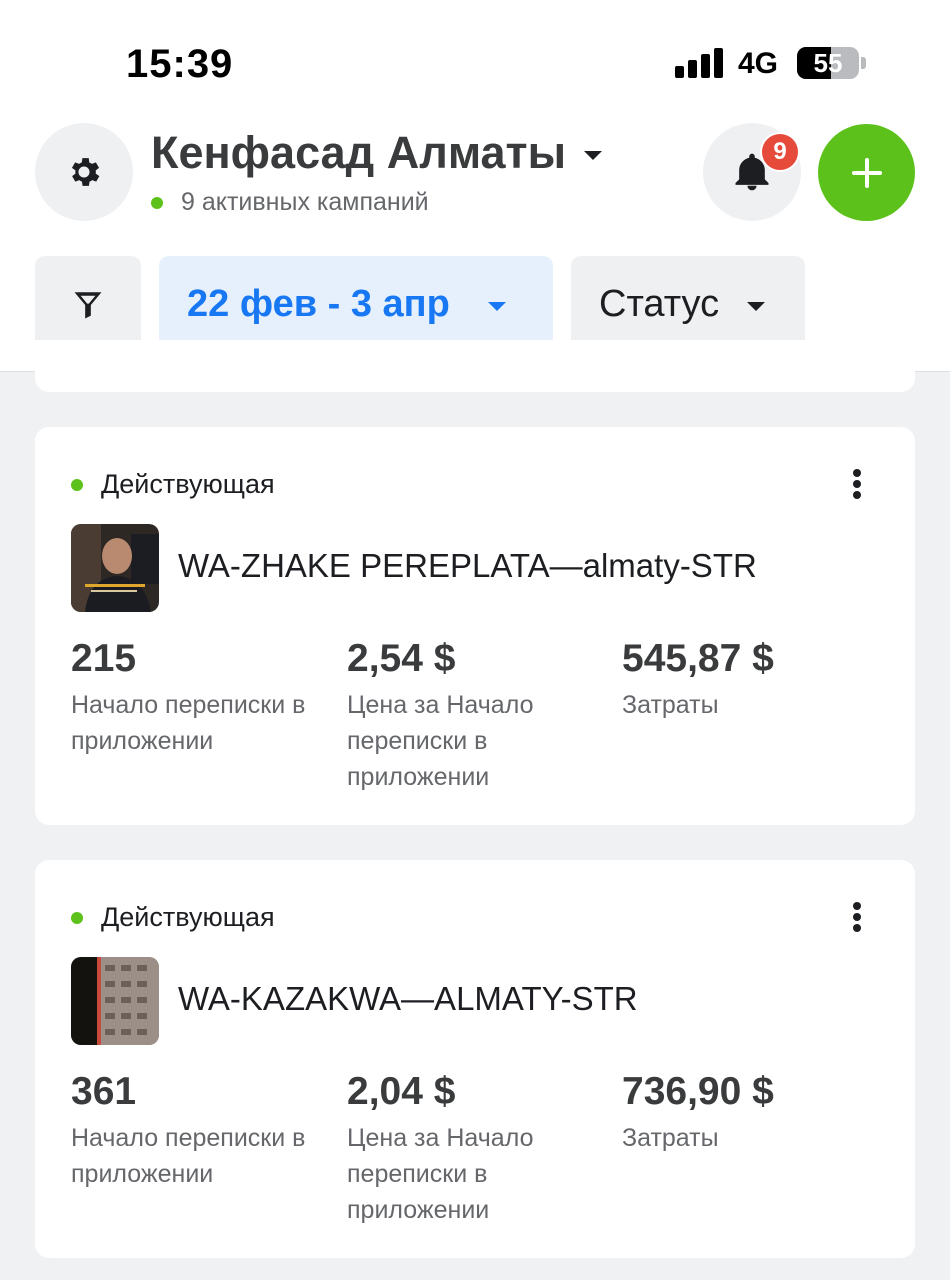  I want to click on date-range-label: 22 фев - 3 апр, so click(318, 304).